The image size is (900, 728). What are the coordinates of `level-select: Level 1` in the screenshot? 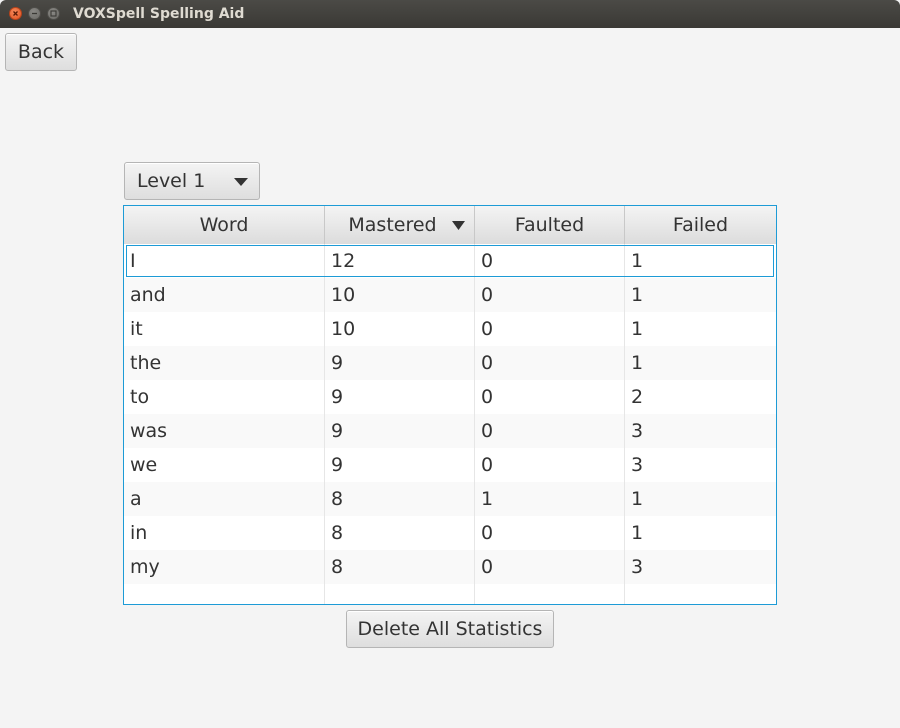 It's located at (192, 181).